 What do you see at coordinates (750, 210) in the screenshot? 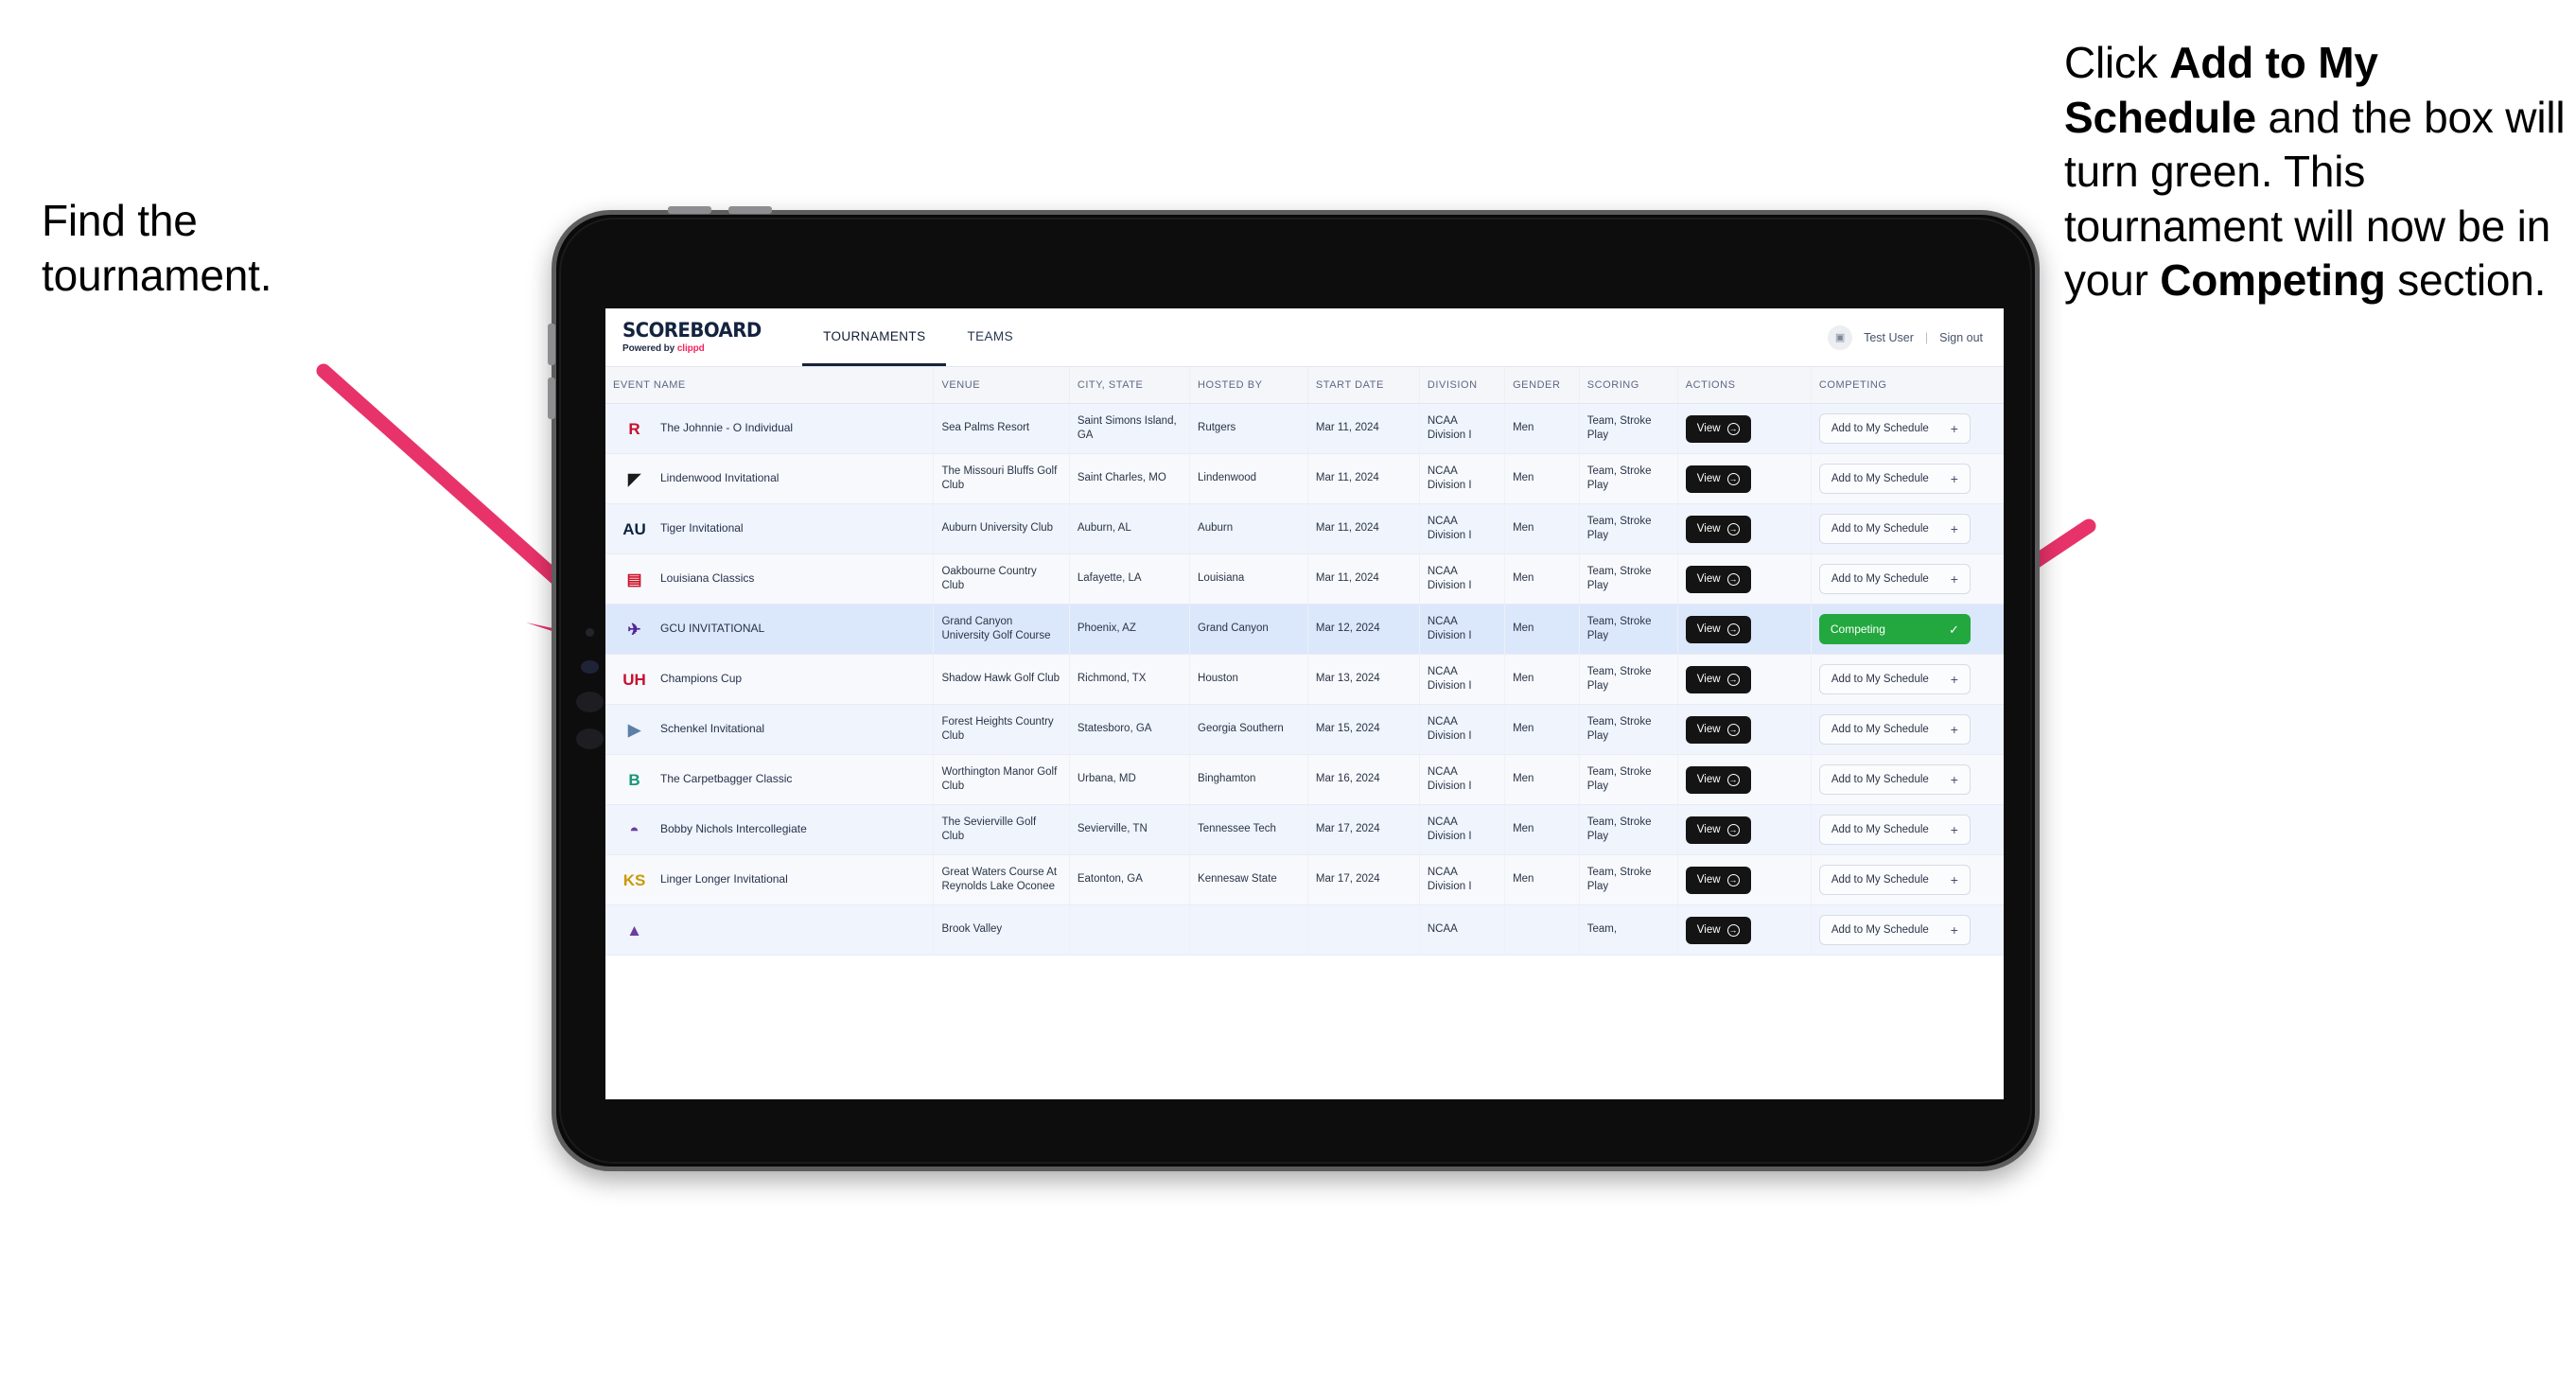
I see `aux-button` at bounding box center [750, 210].